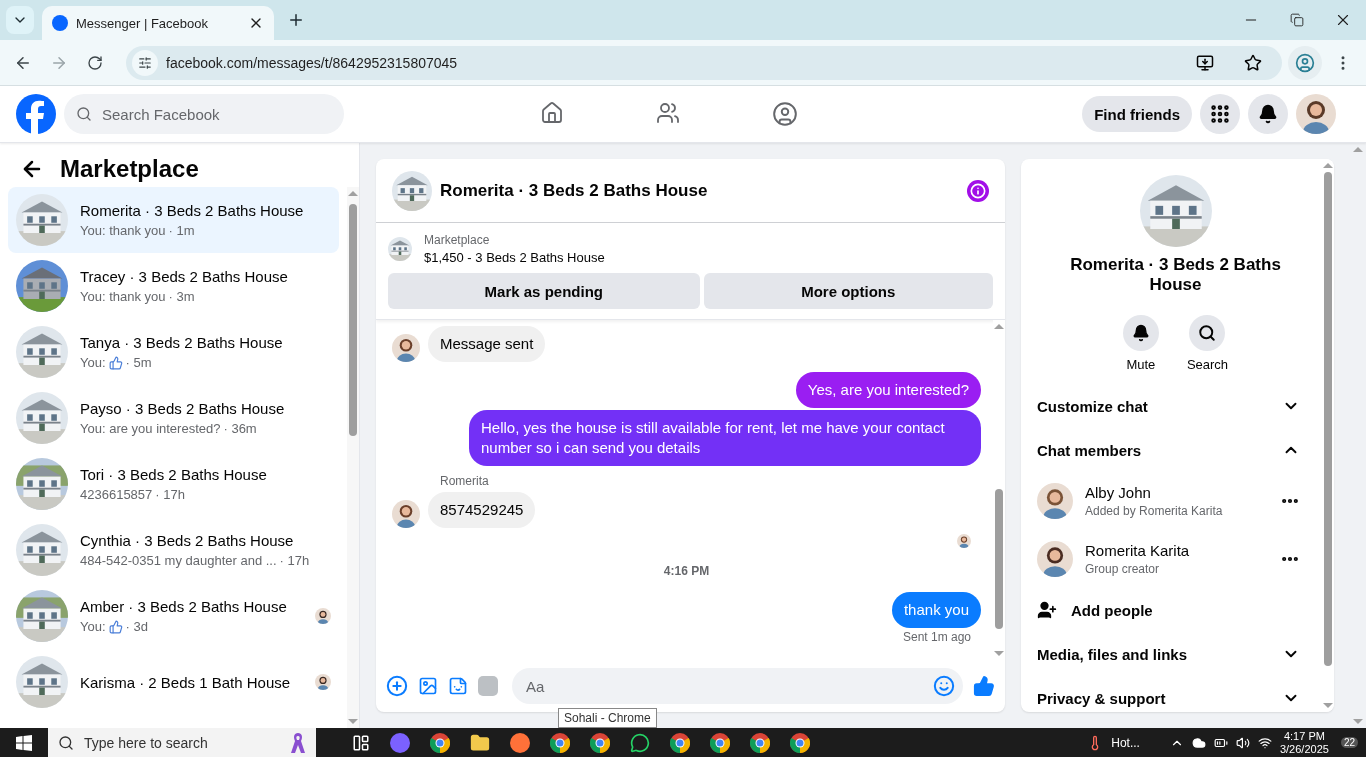  What do you see at coordinates (294, 560) in the screenshot?
I see `message-time: · 17h` at bounding box center [294, 560].